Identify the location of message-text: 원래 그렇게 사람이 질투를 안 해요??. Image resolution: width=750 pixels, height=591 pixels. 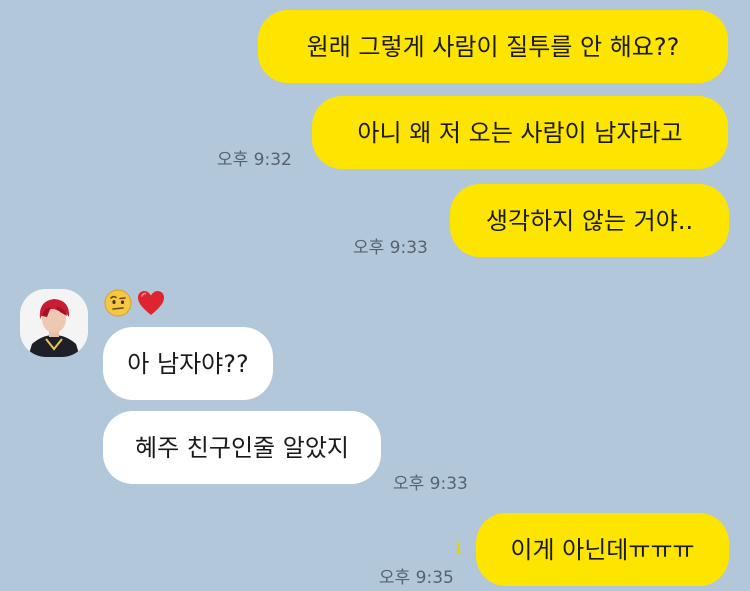
(493, 46).